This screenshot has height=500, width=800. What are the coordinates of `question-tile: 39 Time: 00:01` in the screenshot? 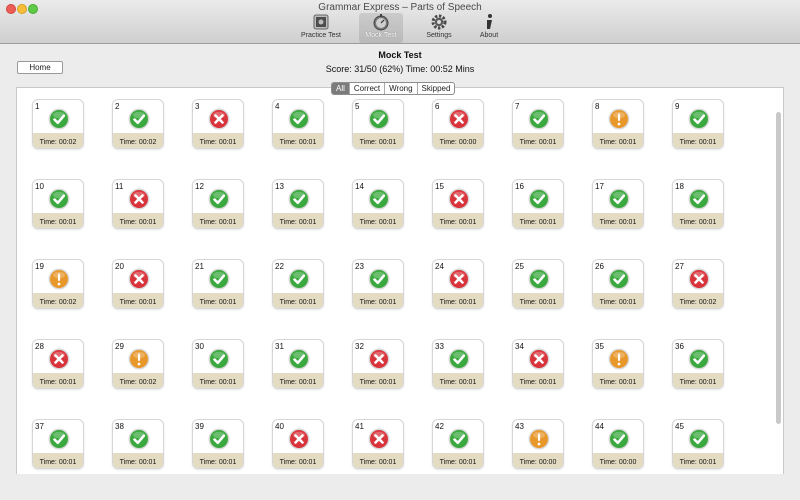 It's located at (218, 444).